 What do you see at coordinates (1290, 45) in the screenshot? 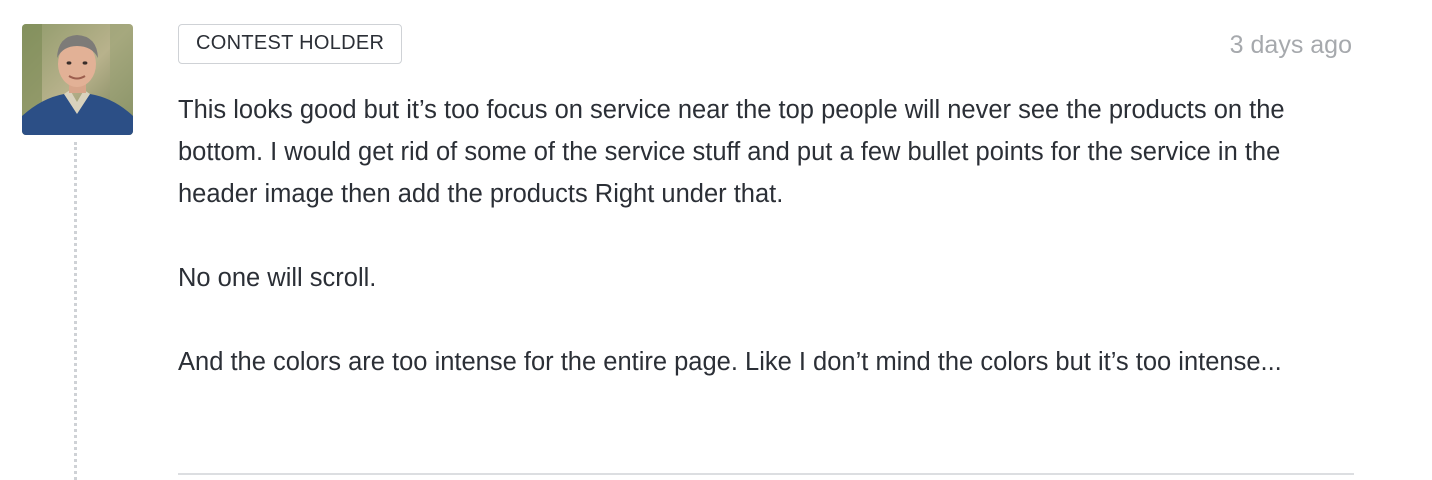
I see `comment-timestamp: 3 days ago` at bounding box center [1290, 45].